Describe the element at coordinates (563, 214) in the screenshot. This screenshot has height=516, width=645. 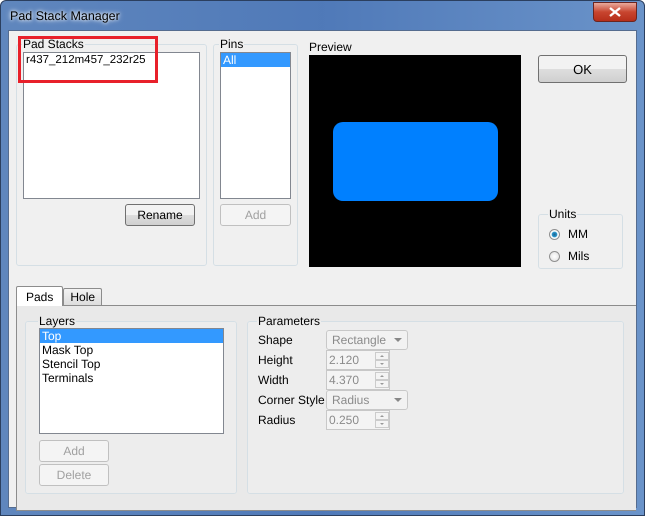
I see `group-label: Units` at that location.